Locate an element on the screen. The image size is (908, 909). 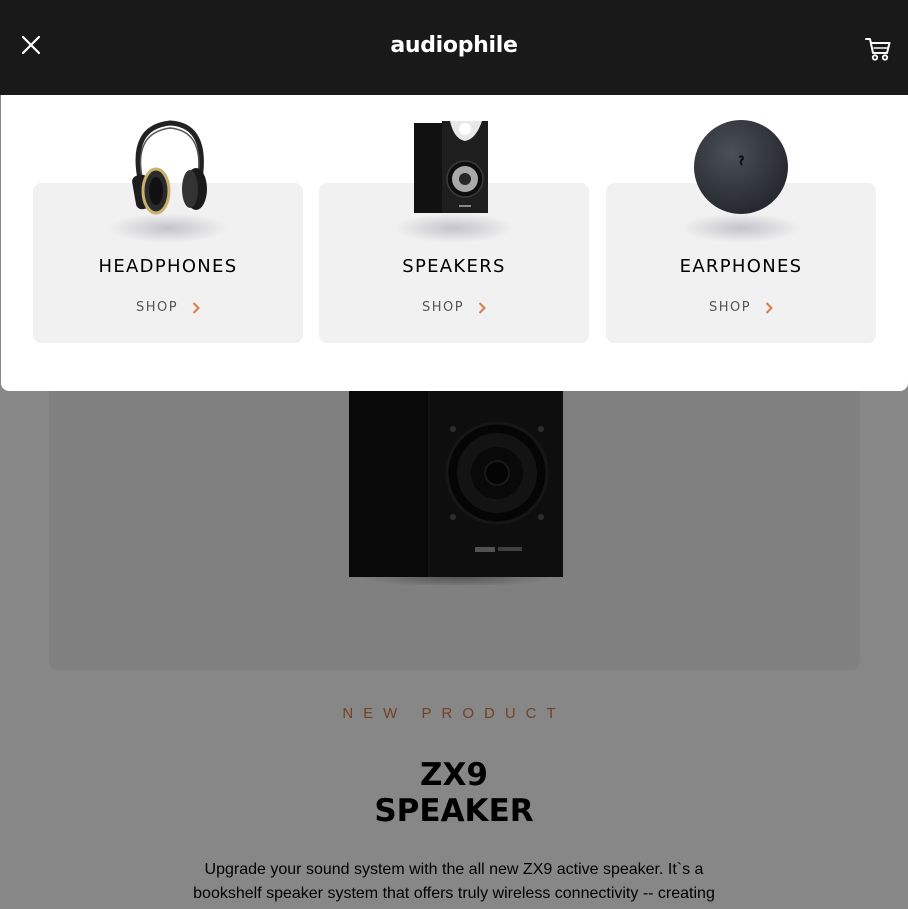
site-header: audiophile is located at coordinates (454, 47).